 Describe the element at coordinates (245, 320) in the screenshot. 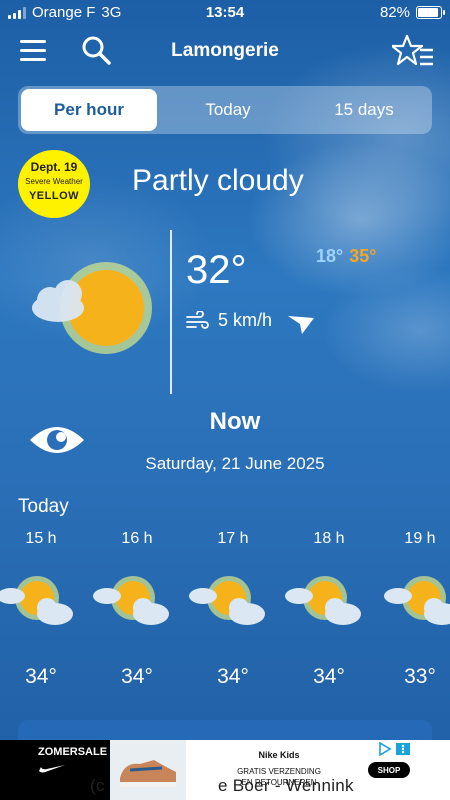

I see `wind-speed: 5 km/h` at that location.